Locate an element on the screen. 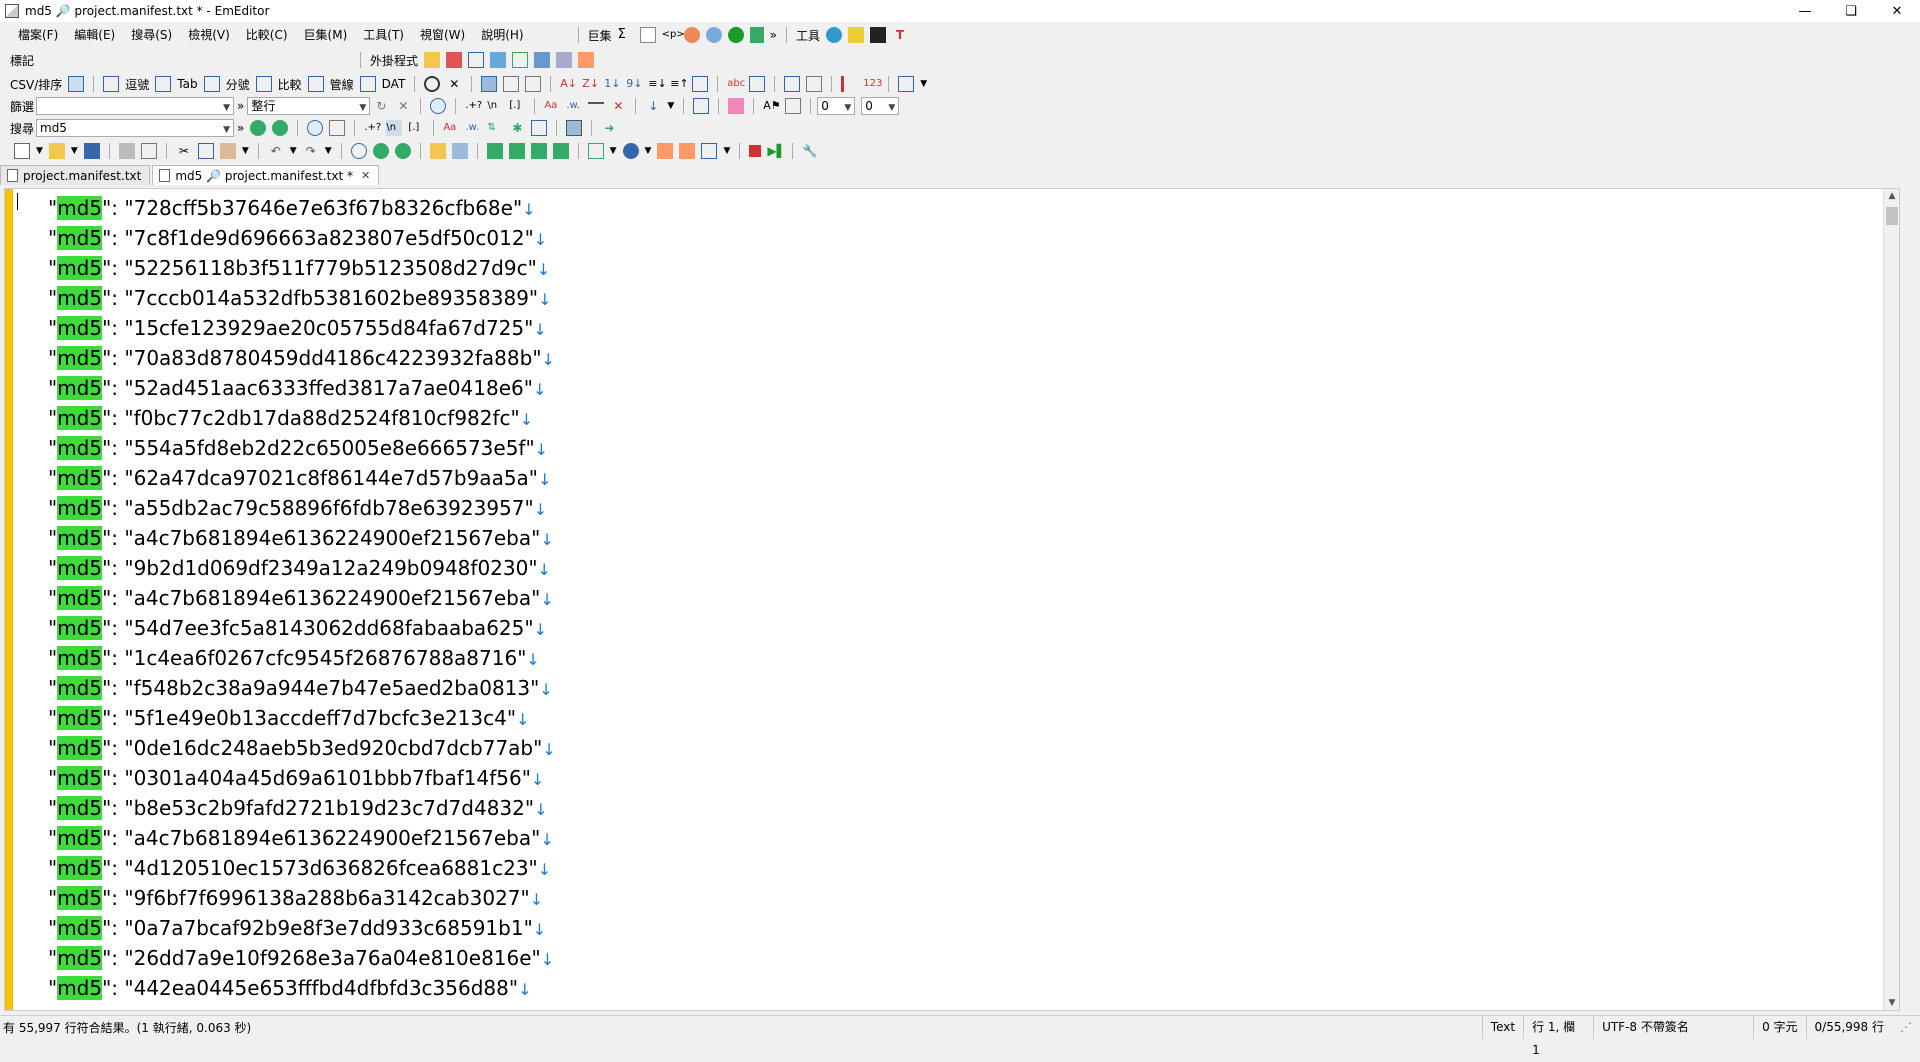 This screenshot has width=1920, height=1062. csv-pipe-button: 管線 is located at coordinates (342, 84).